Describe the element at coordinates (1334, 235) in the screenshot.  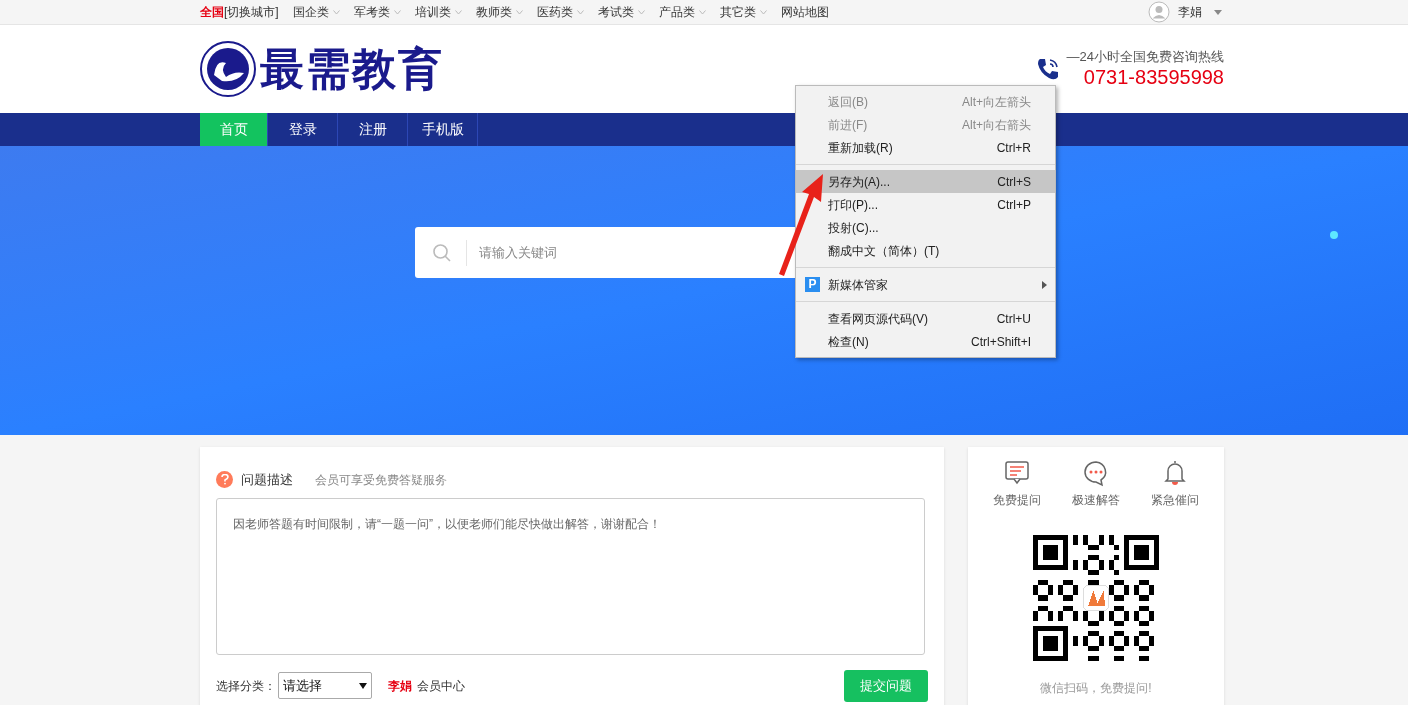
I see `glow-dot-icon` at that location.